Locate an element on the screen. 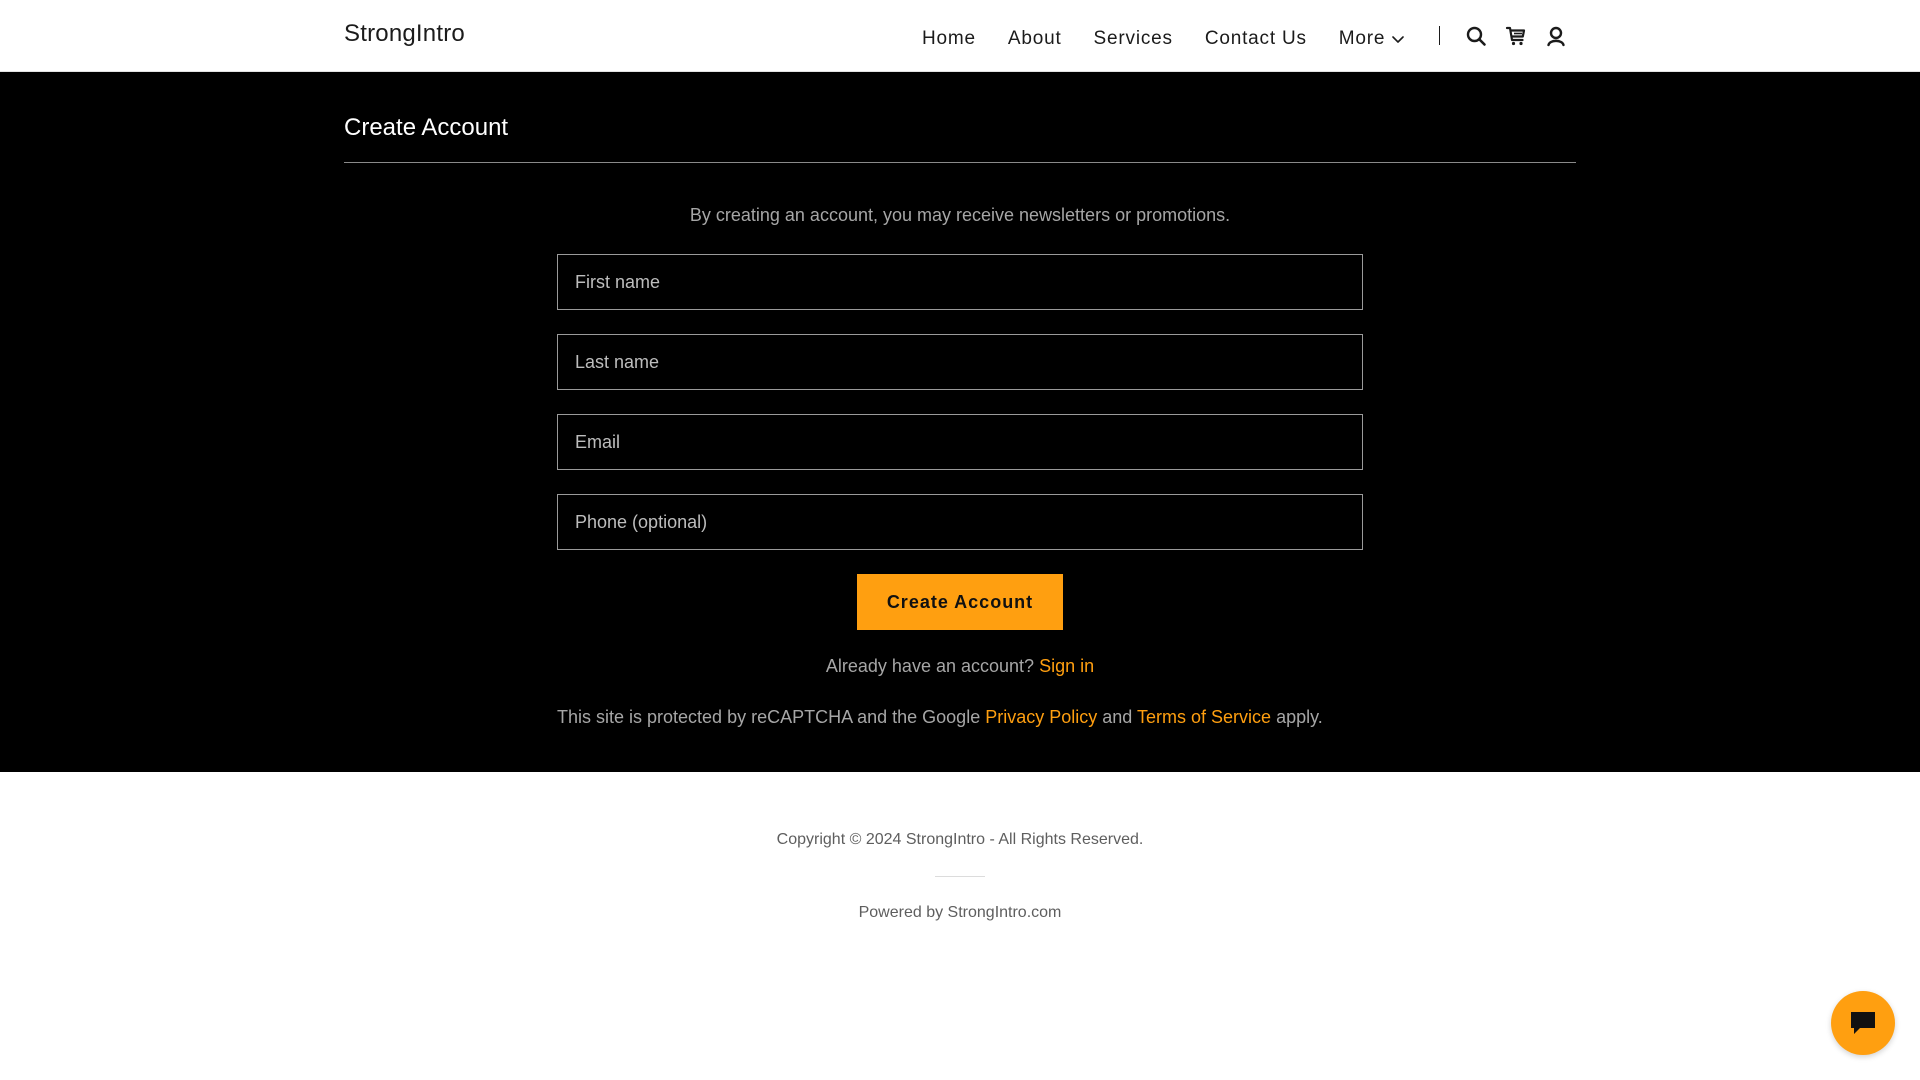  nav-divider is located at coordinates (1439, 35).